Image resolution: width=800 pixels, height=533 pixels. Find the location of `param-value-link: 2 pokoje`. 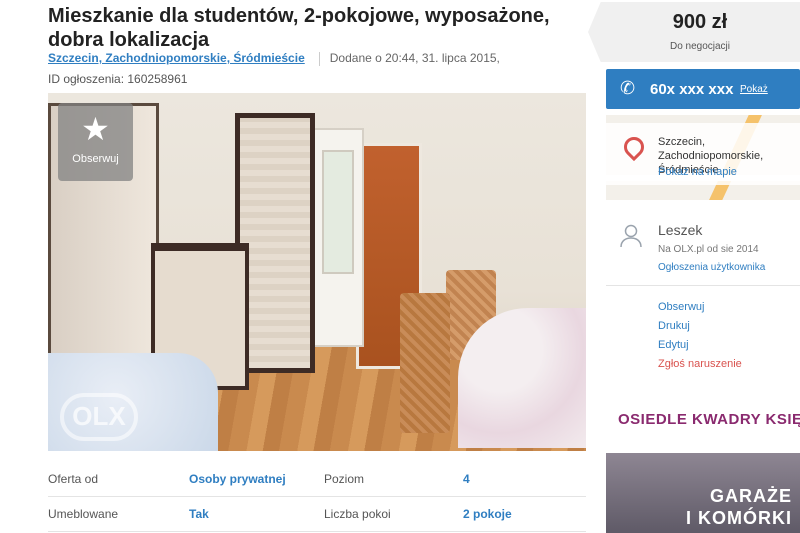

param-value-link: 2 pokoje is located at coordinates (487, 514).